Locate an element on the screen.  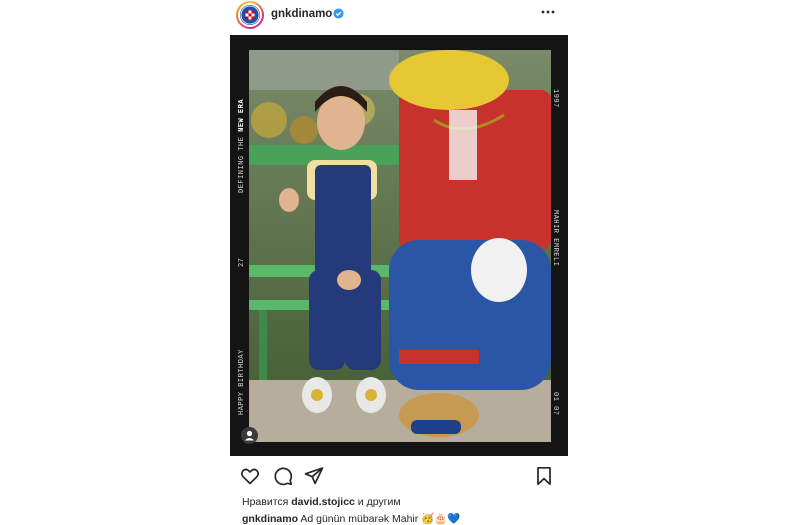
likes-suffix: и другим is located at coordinates (379, 502).